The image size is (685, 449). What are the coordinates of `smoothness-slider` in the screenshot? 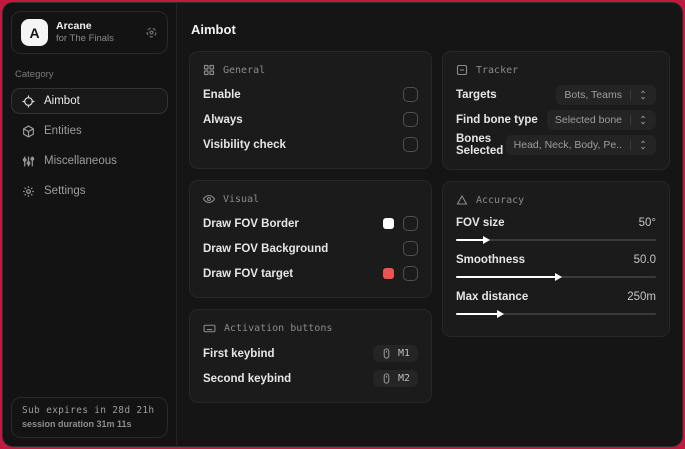 It's located at (556, 277).